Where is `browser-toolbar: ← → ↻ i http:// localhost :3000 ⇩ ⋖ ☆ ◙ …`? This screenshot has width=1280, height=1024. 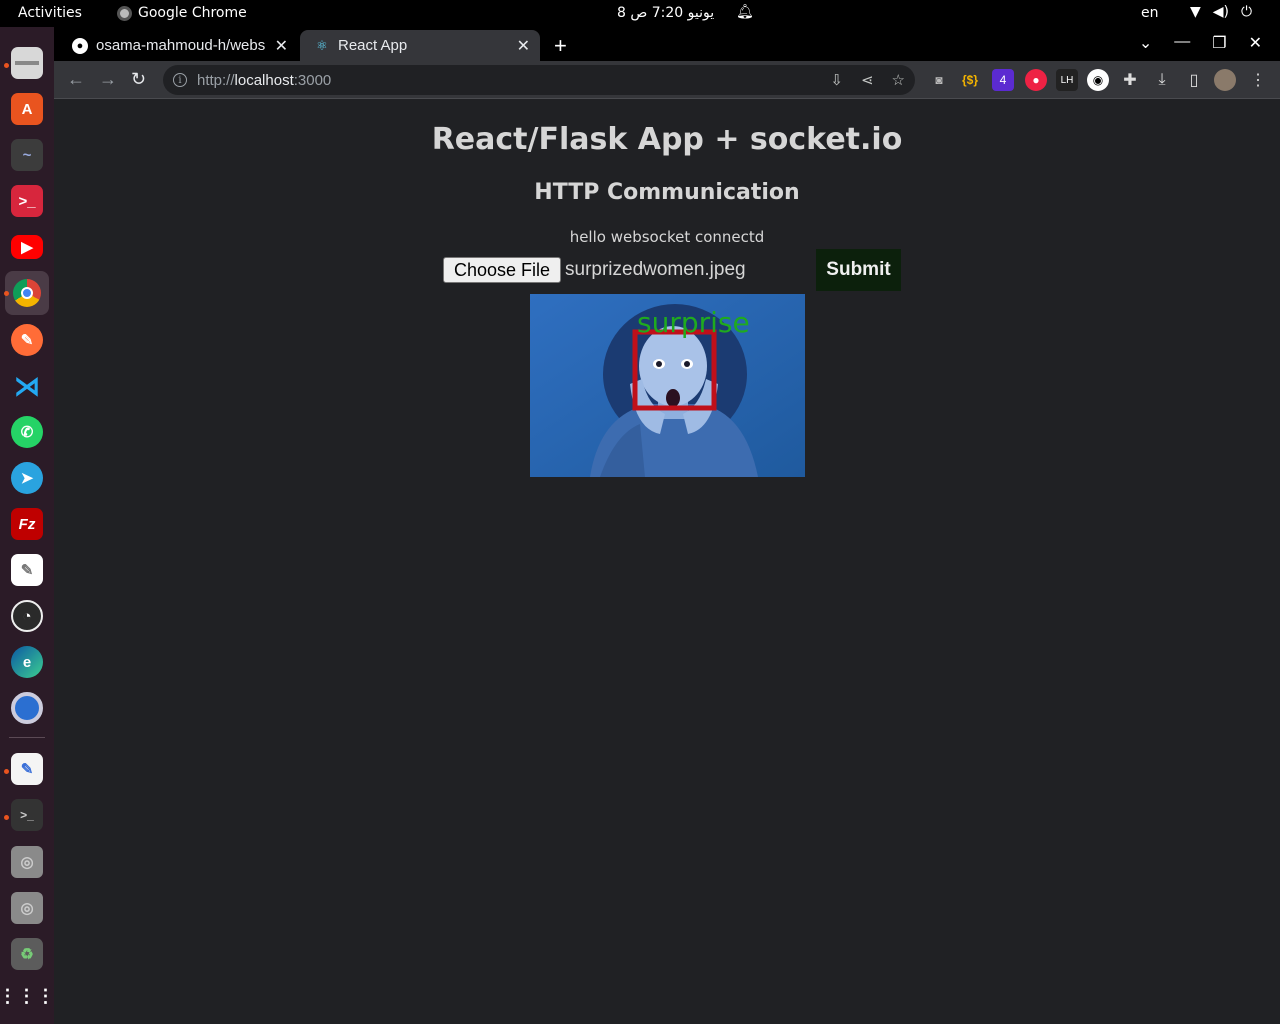 browser-toolbar: ← → ↻ i http:// localhost :3000 ⇩ ⋖ ☆ ◙ … is located at coordinates (667, 80).